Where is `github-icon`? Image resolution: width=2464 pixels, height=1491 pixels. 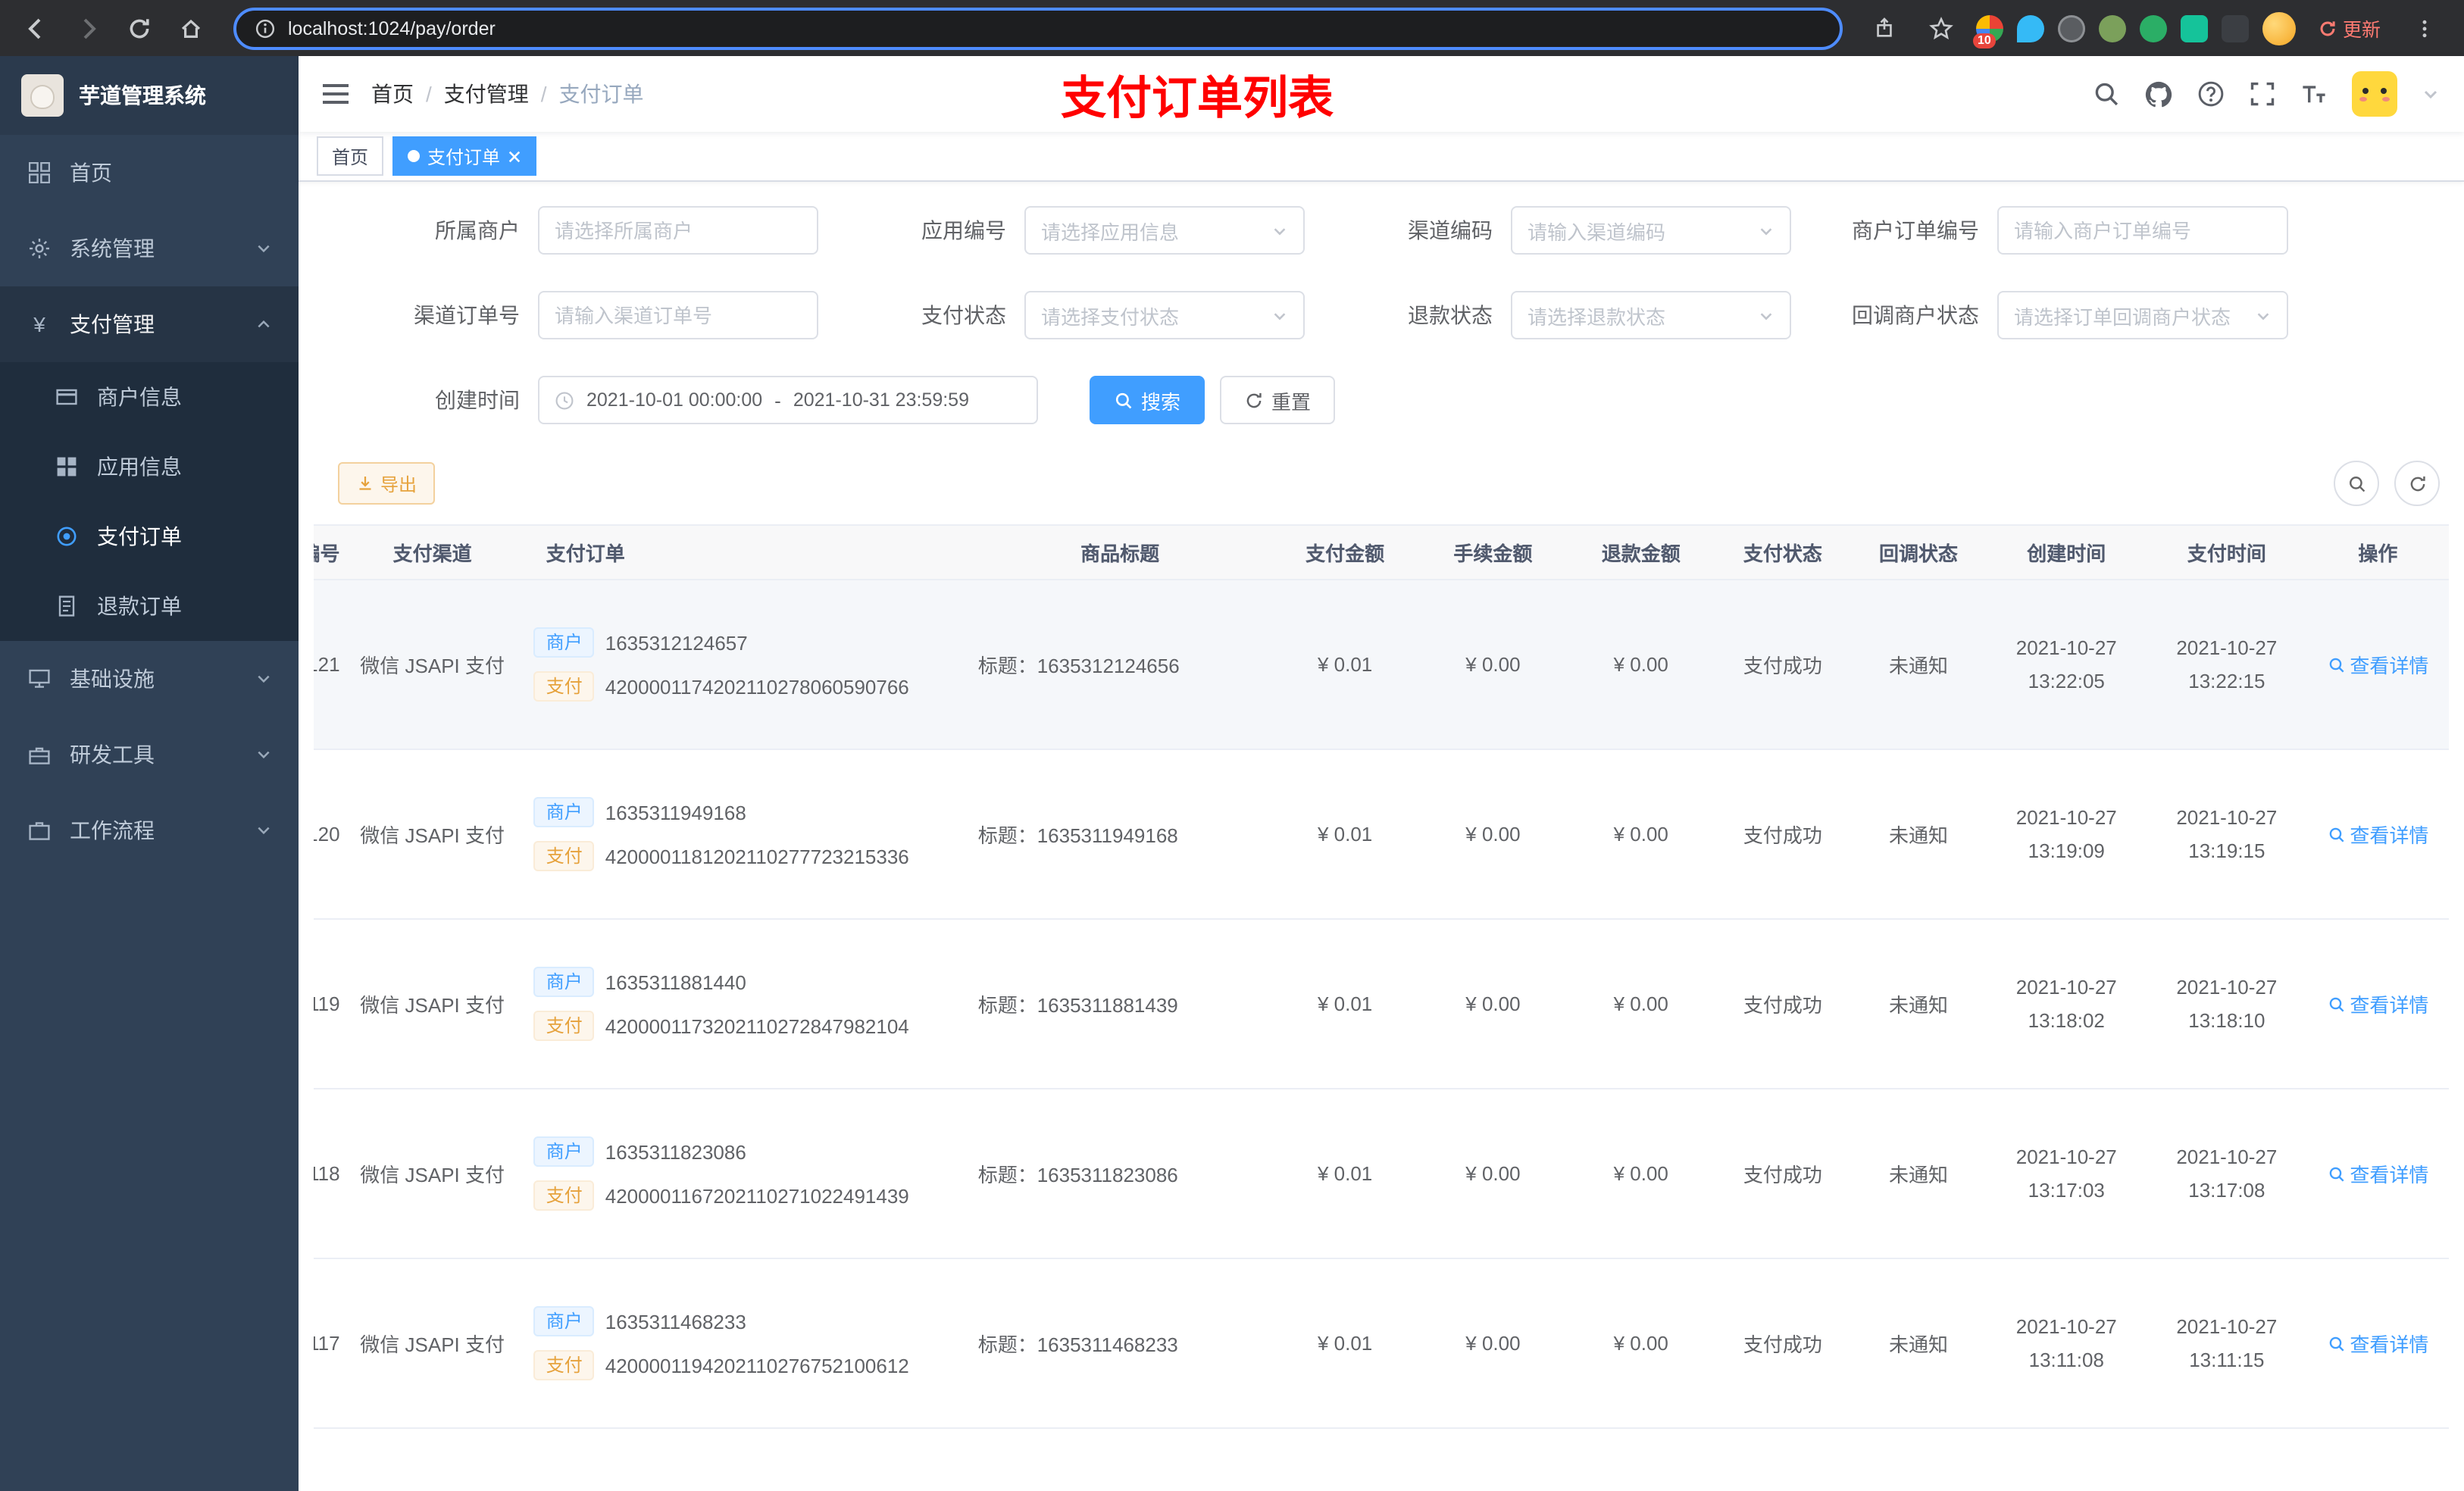
github-icon is located at coordinates (2158, 94).